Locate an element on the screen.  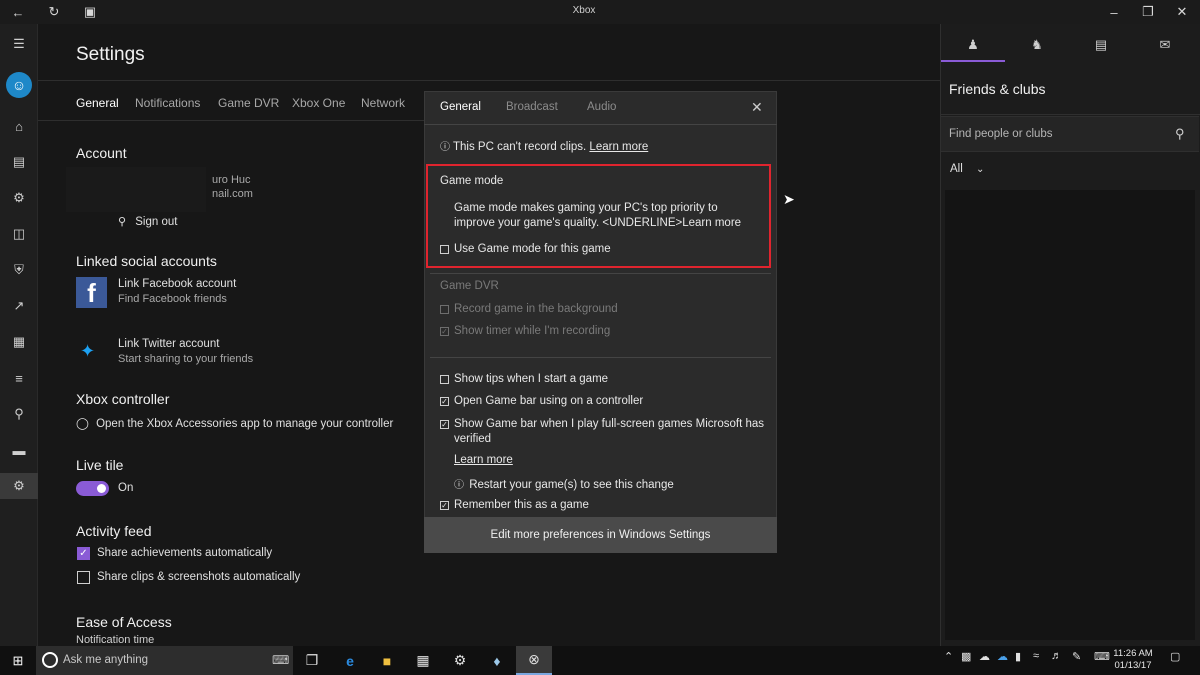
twitter-subtitle: Start sharing to your friends is located at coordinates (186, 359).